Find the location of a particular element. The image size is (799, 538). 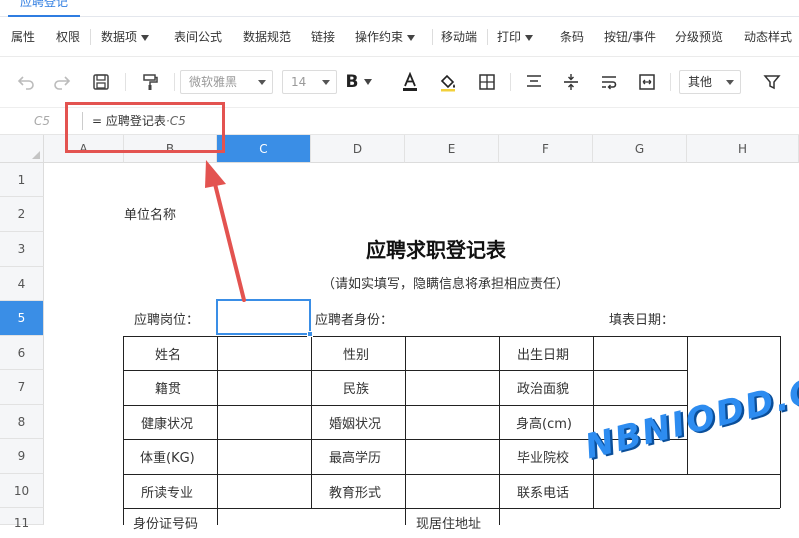

row-header-7: 7 is located at coordinates (22, 387).